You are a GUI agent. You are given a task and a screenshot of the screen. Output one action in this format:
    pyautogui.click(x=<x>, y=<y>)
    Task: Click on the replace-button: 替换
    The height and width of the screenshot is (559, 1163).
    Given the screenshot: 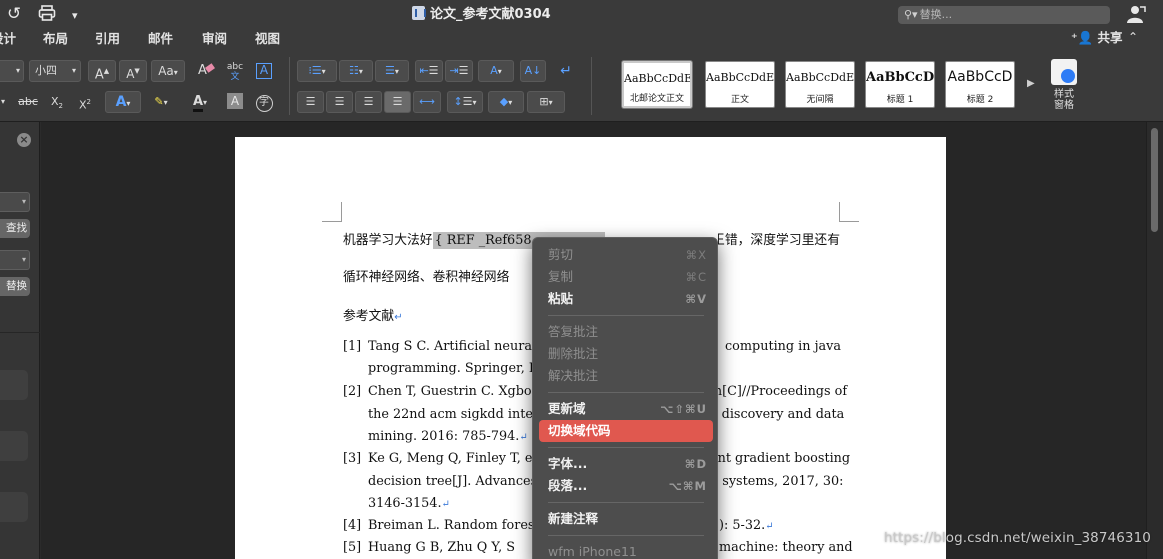 What is the action you would take?
    pyautogui.click(x=15, y=286)
    